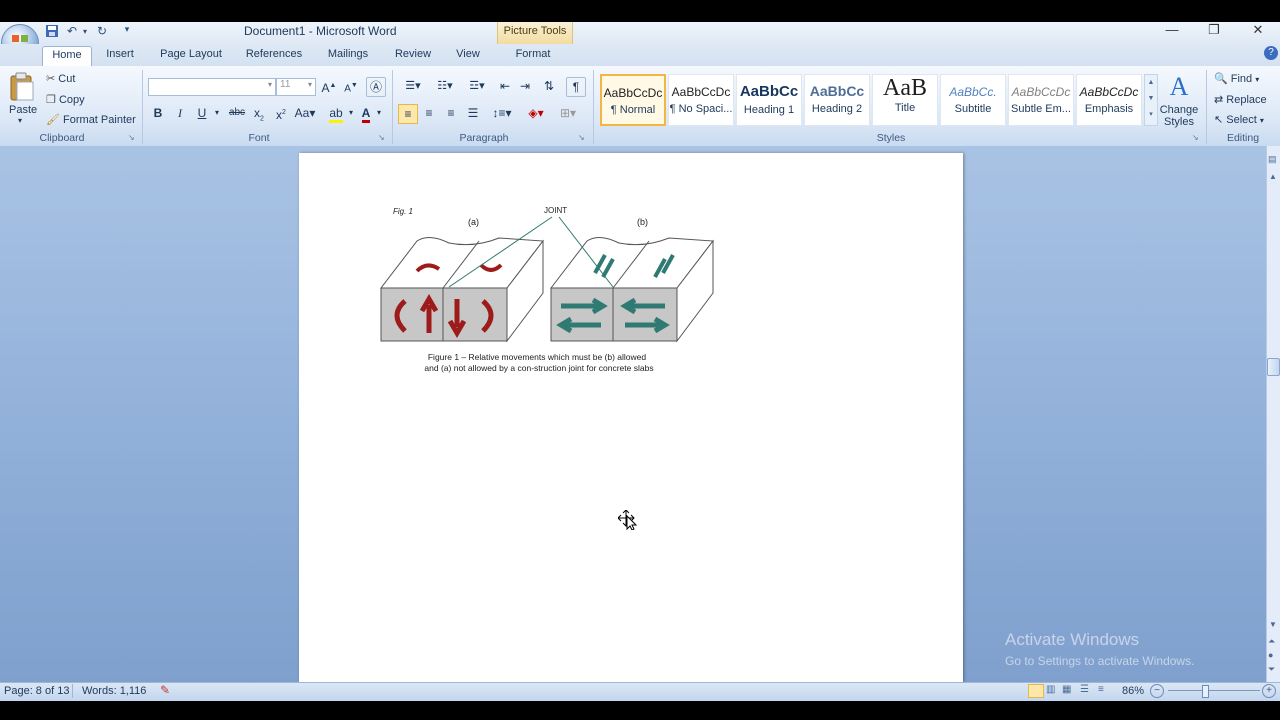 This screenshot has height=720, width=1280. What do you see at coordinates (1084, 689) in the screenshot?
I see `outline-view-icon: ☰` at bounding box center [1084, 689].